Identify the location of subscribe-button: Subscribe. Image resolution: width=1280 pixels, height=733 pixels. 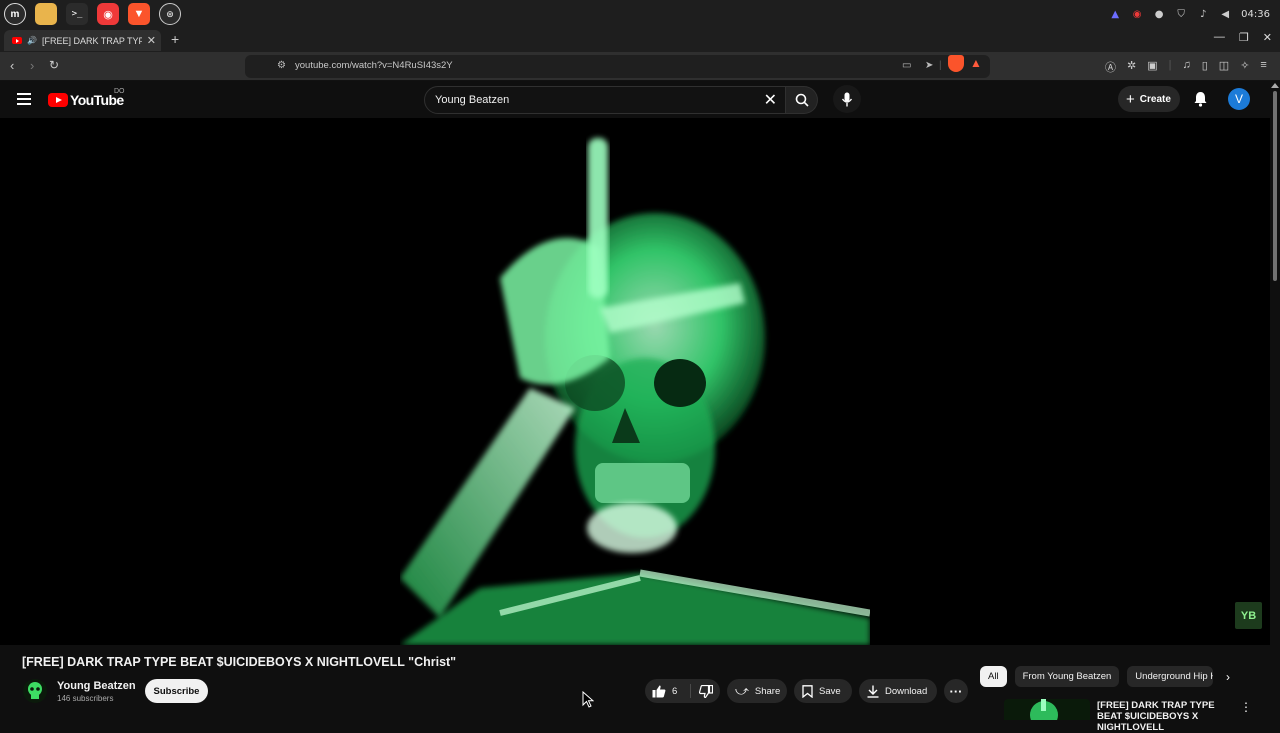
(176, 691).